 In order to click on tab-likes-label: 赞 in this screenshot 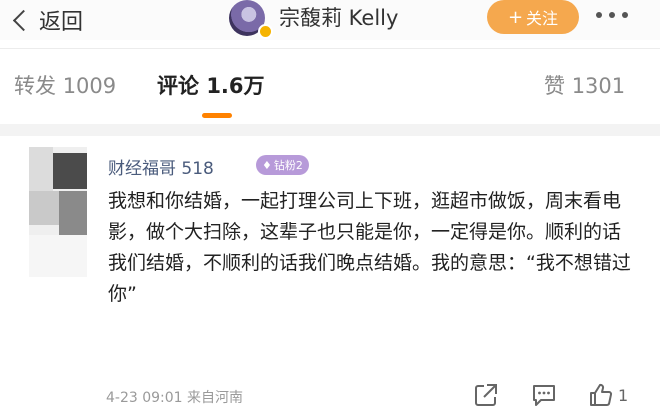, I will do `click(554, 86)`.